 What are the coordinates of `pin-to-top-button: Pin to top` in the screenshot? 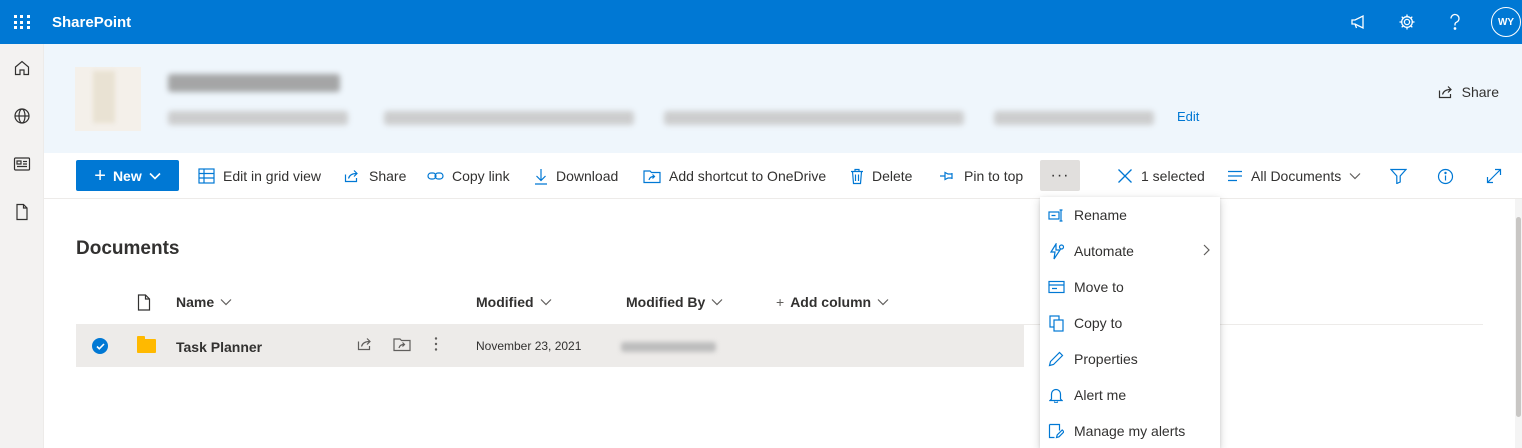 It's located at (981, 176).